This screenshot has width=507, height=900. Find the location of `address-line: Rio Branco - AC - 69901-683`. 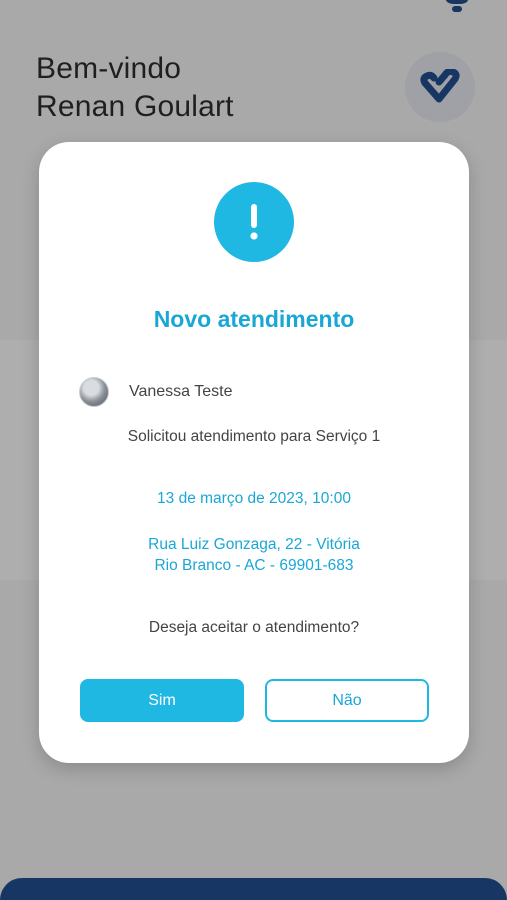

address-line: Rio Branco - AC - 69901-683 is located at coordinates (254, 565).